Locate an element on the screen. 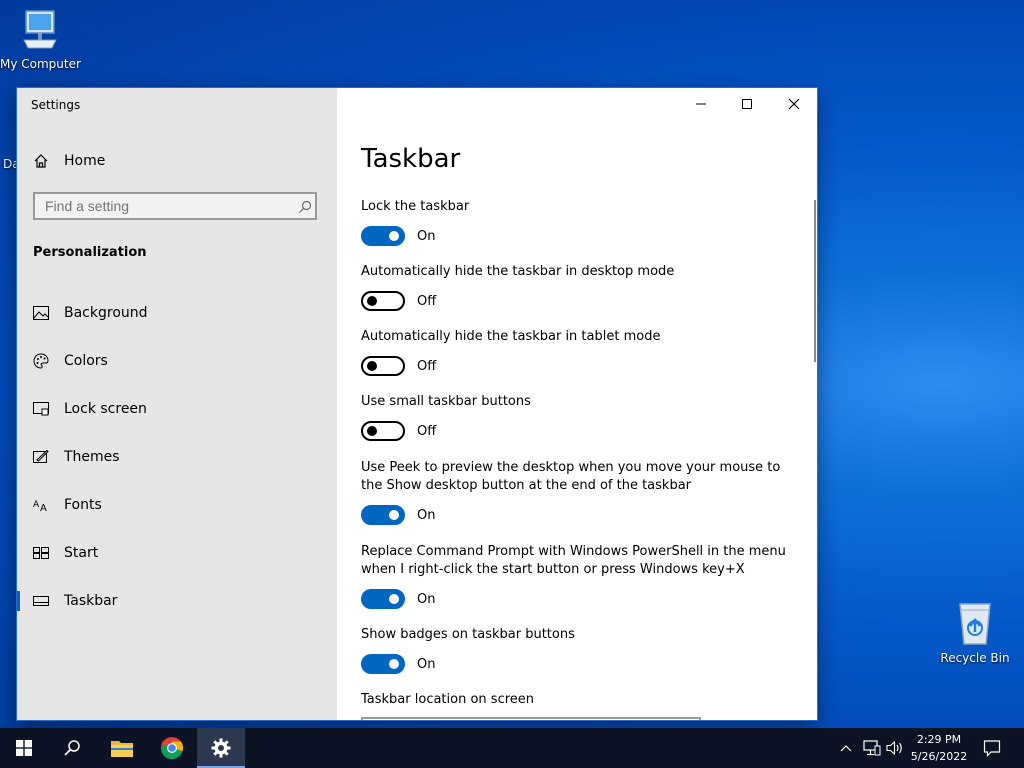 Image resolution: width=1024 pixels, height=768 pixels. file-explorer-button is located at coordinates (122, 748).